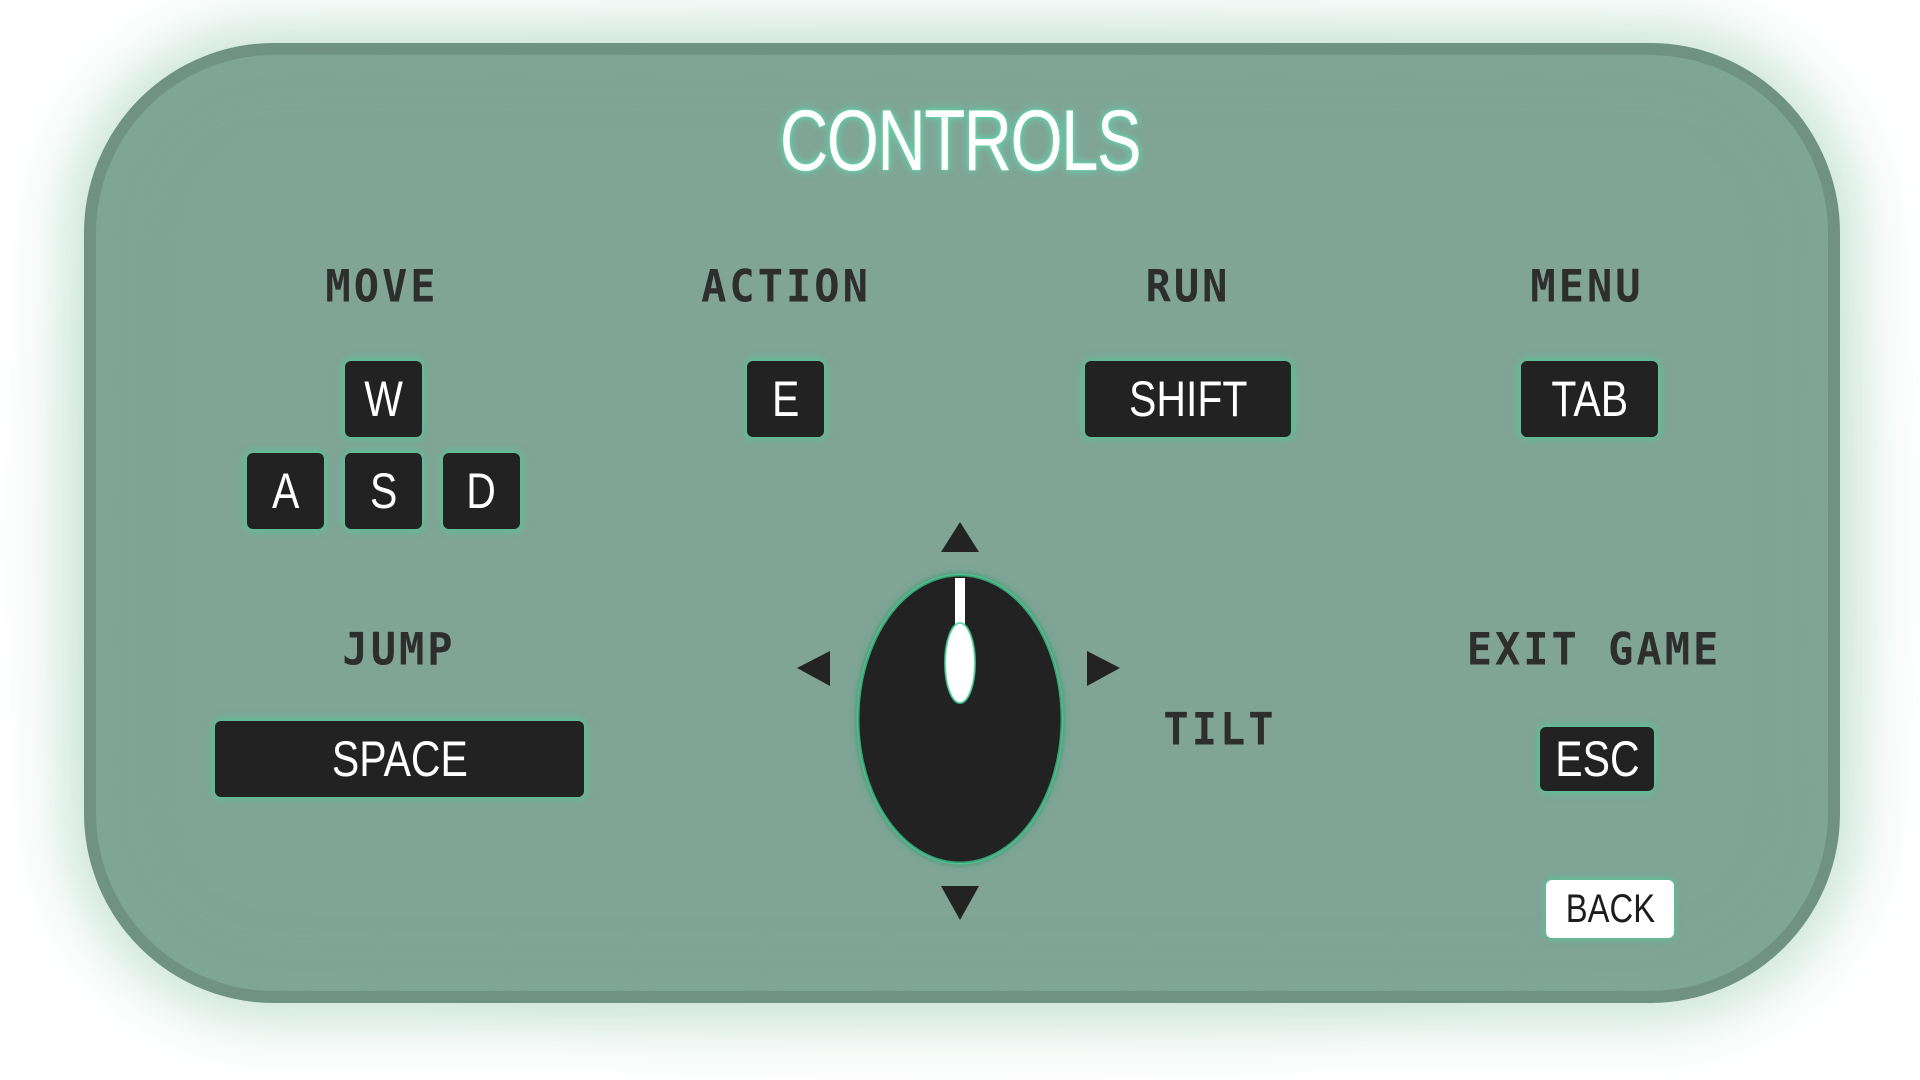 The width and height of the screenshot is (1920, 1080). I want to click on key-a-label: A, so click(285, 491).